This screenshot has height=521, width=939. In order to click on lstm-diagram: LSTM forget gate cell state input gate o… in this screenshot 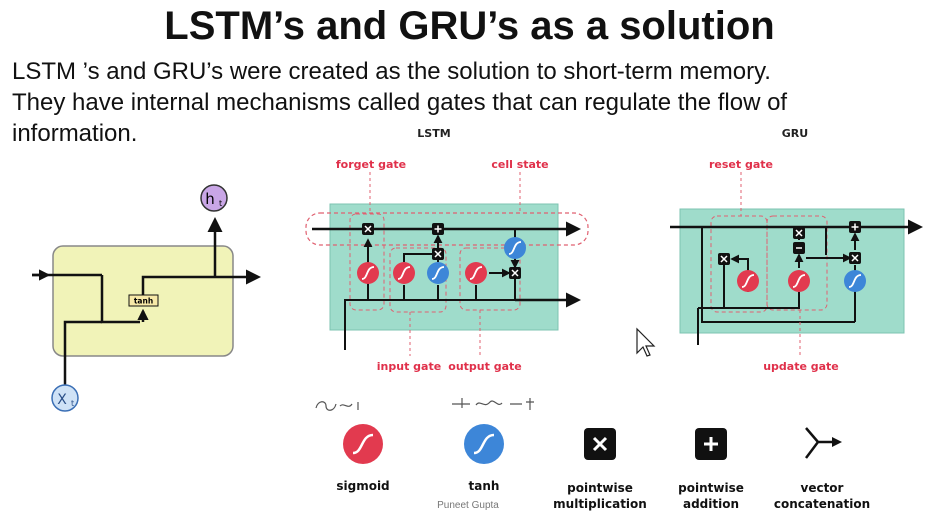, I will do `click(447, 250)`.